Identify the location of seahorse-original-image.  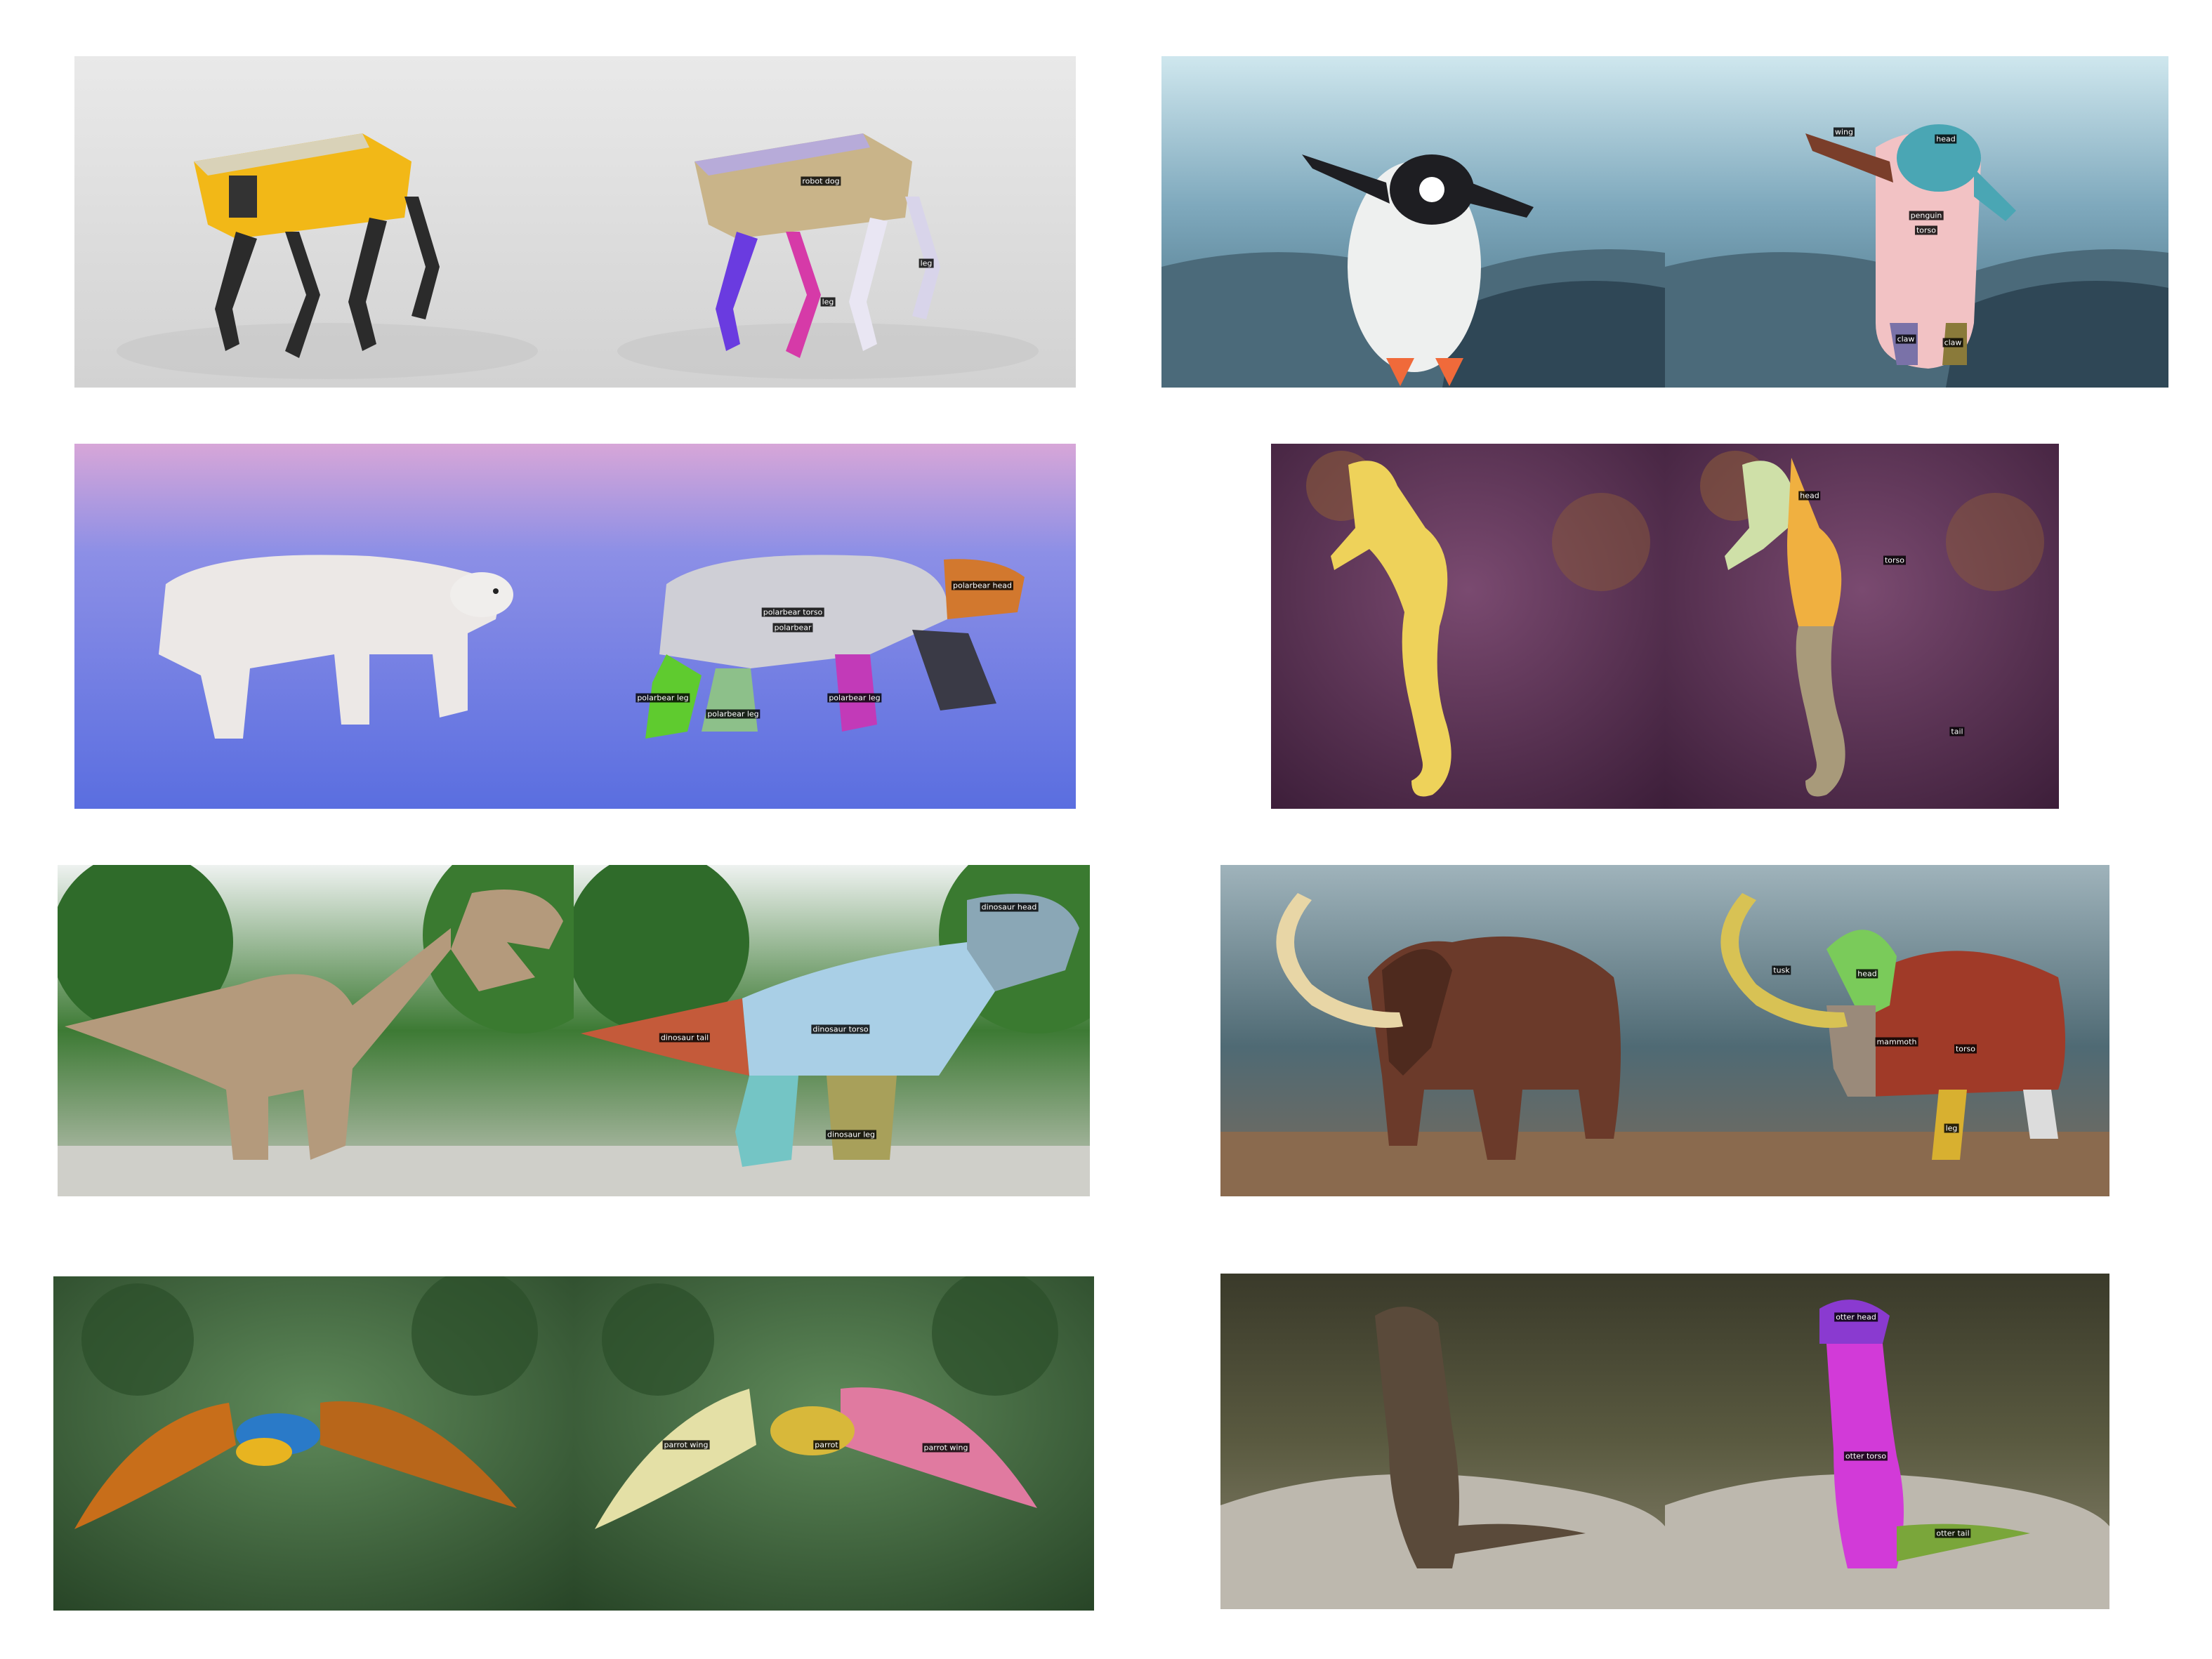
(1468, 627).